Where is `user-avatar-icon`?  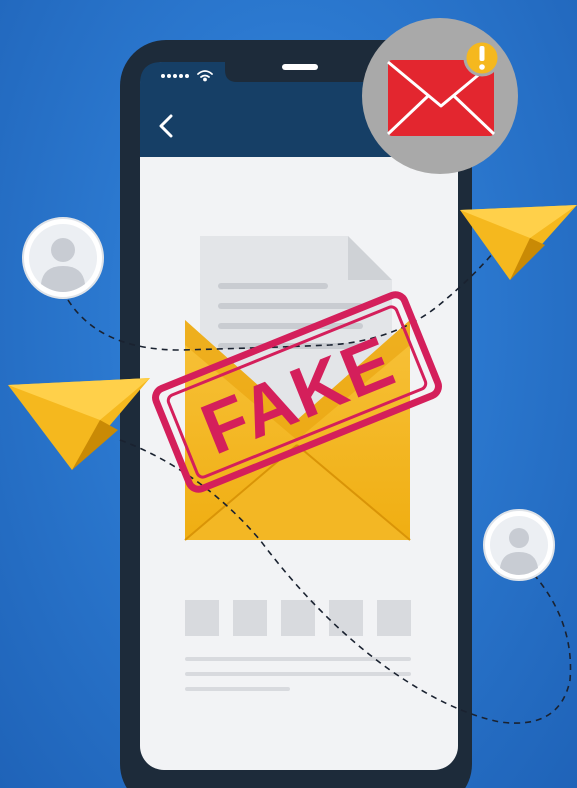
user-avatar-icon is located at coordinates (63, 258).